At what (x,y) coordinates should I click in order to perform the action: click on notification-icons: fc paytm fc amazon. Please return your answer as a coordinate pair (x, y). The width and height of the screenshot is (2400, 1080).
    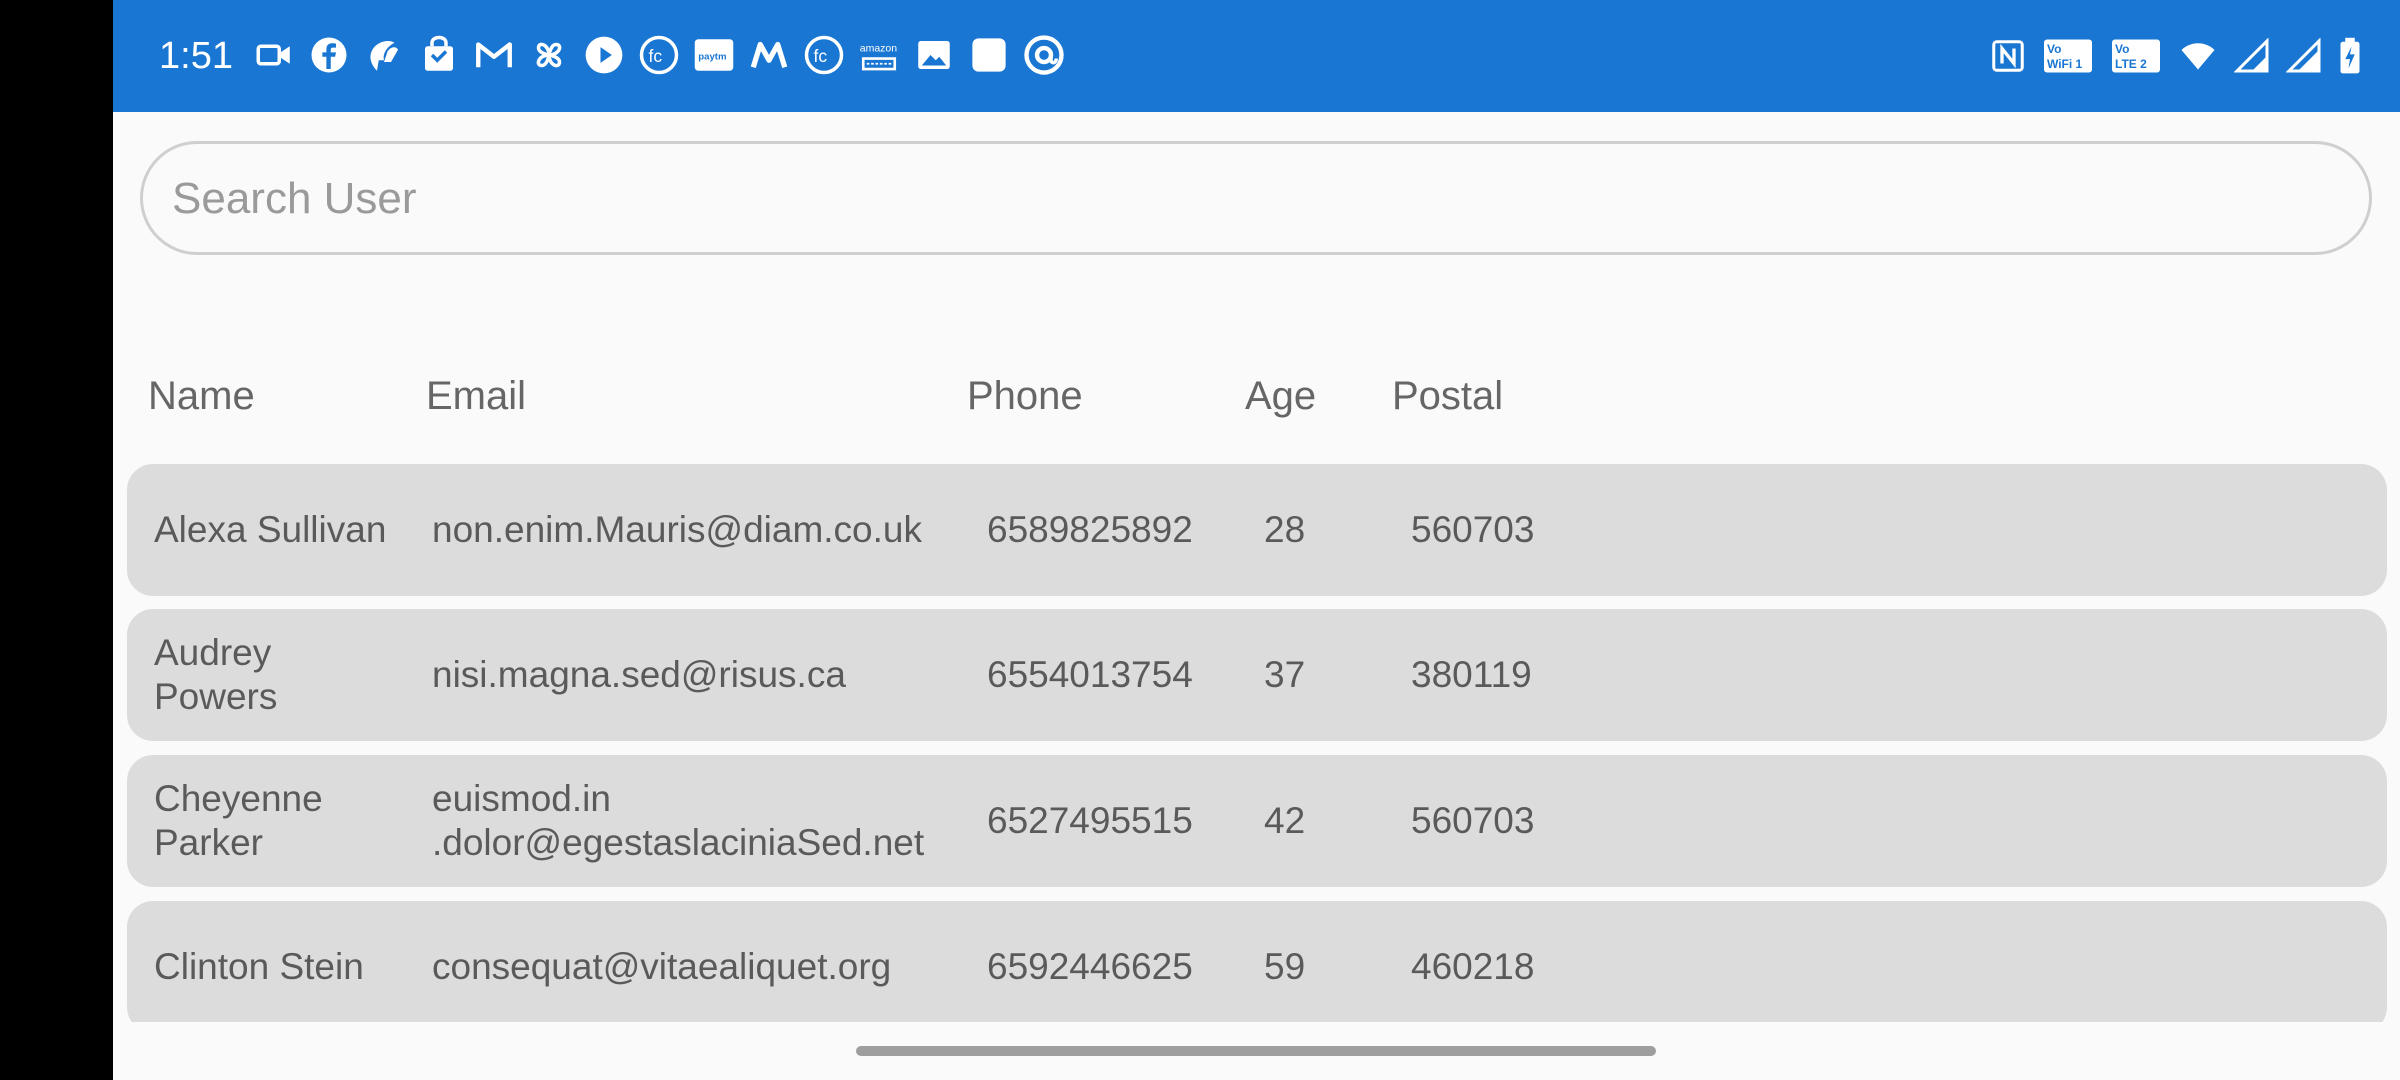
    Looking at the image, I should click on (665, 56).